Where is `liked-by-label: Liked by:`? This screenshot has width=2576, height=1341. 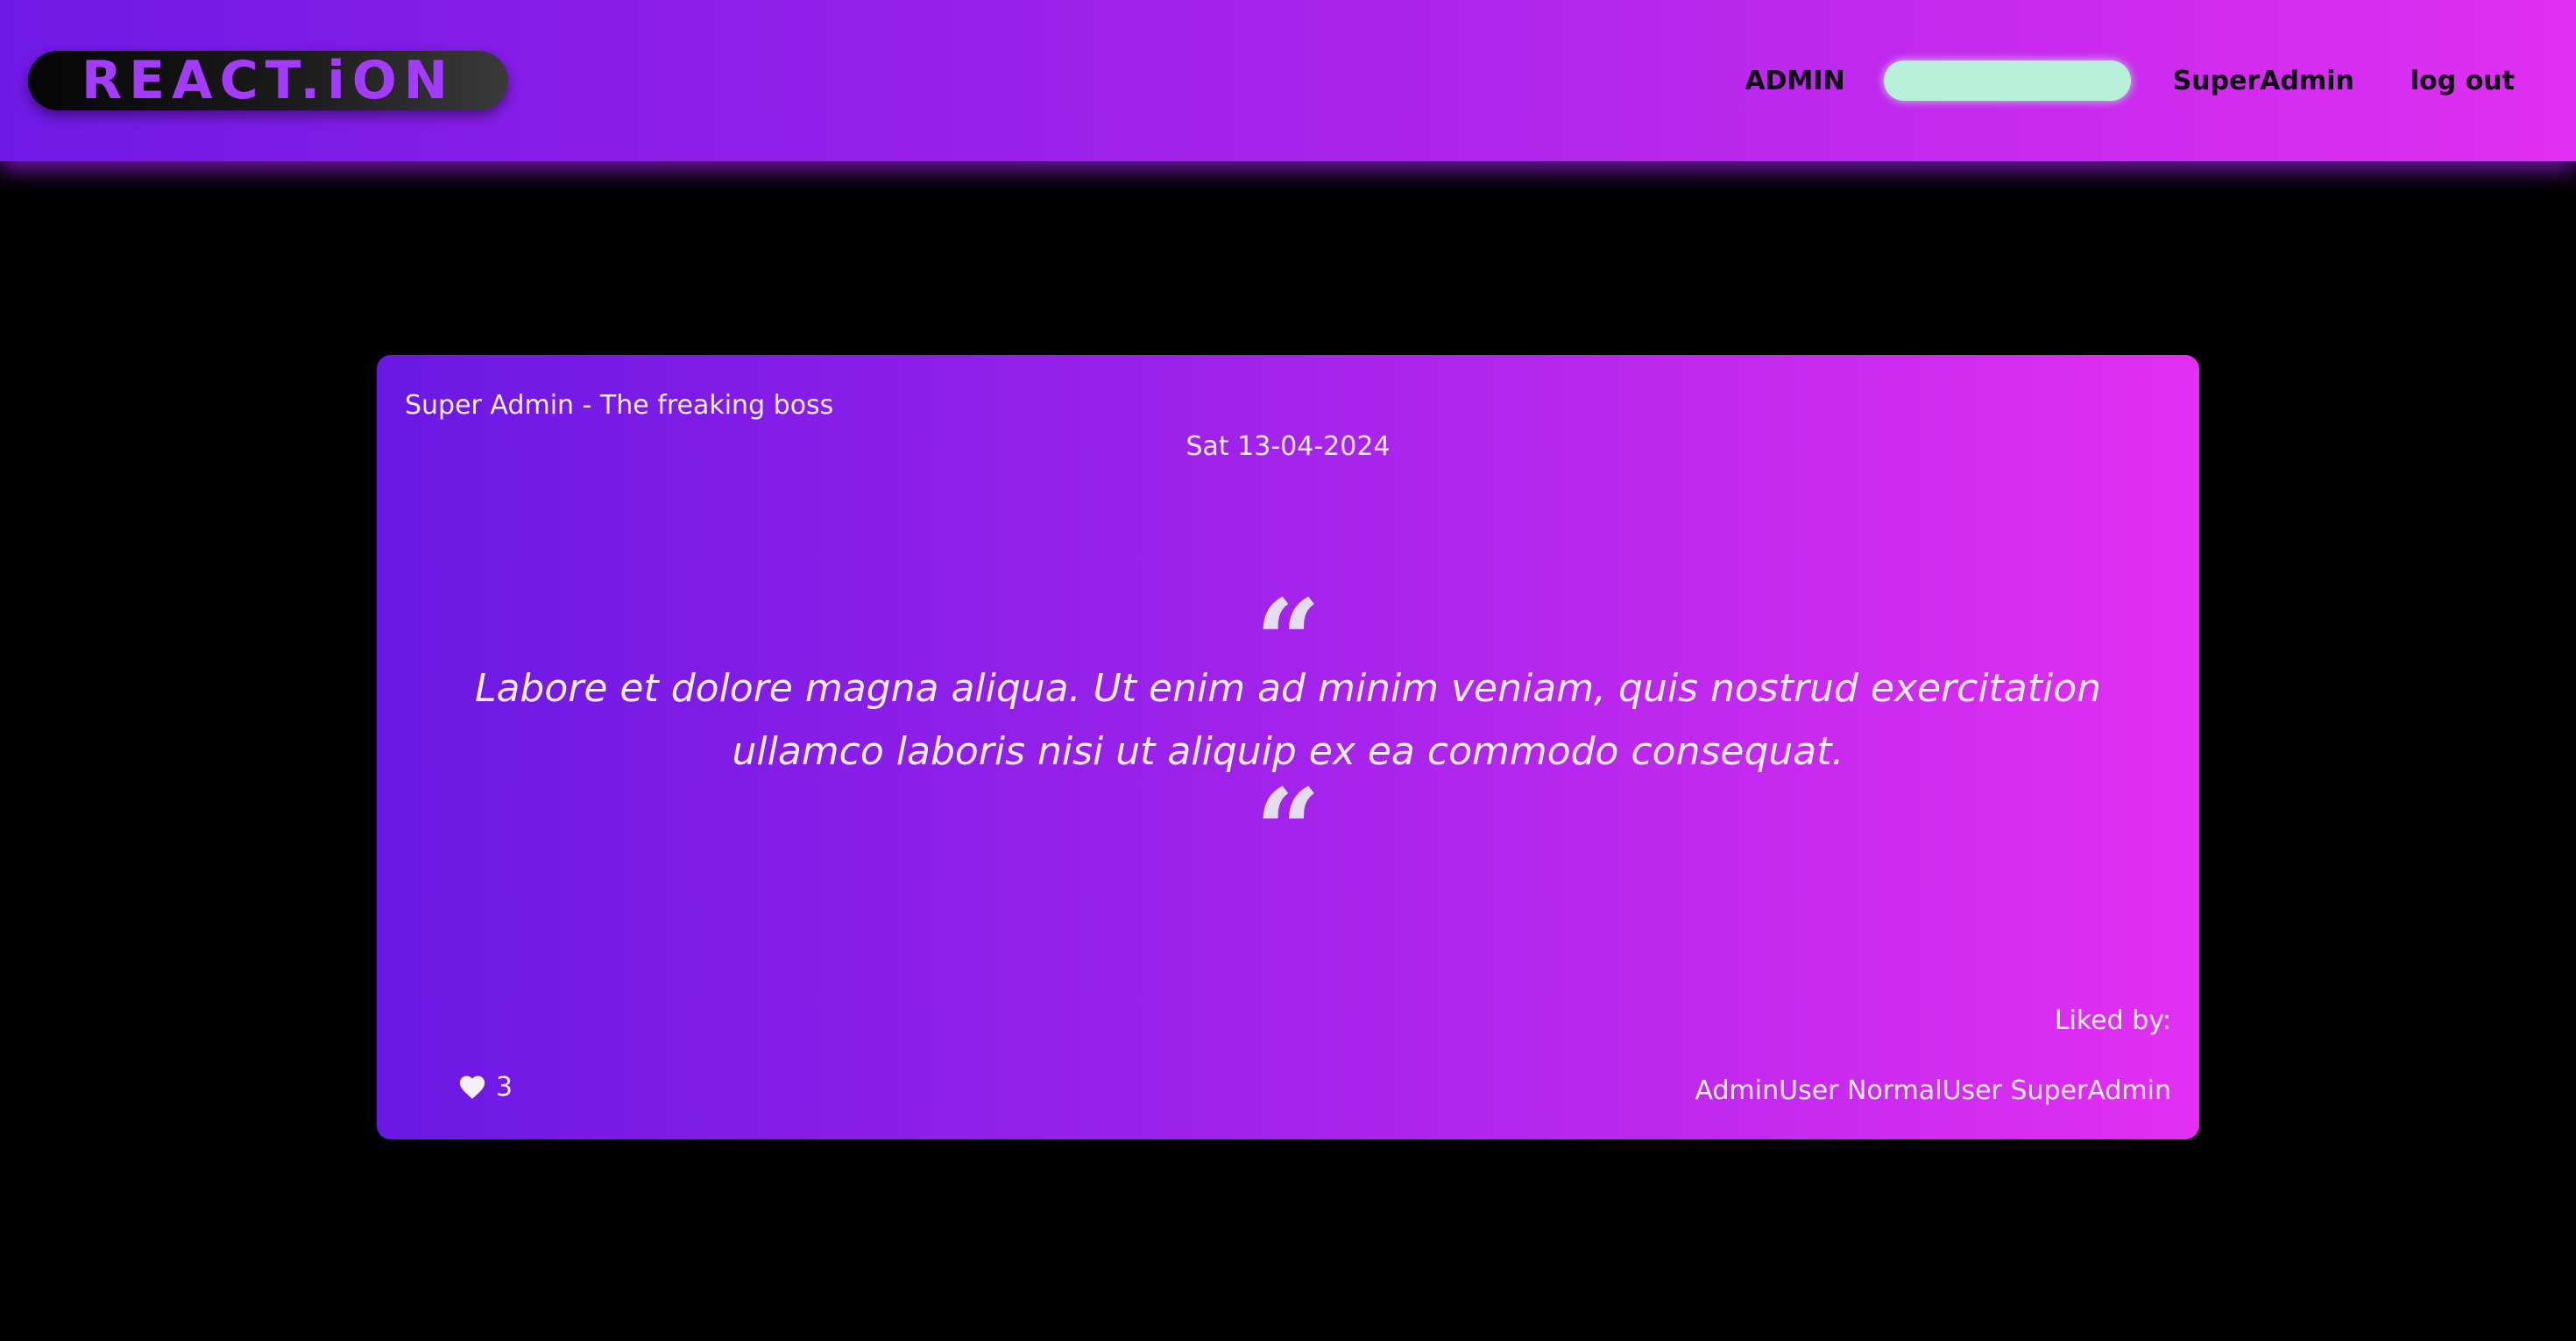
liked-by-label: Liked by: is located at coordinates (2112, 1020).